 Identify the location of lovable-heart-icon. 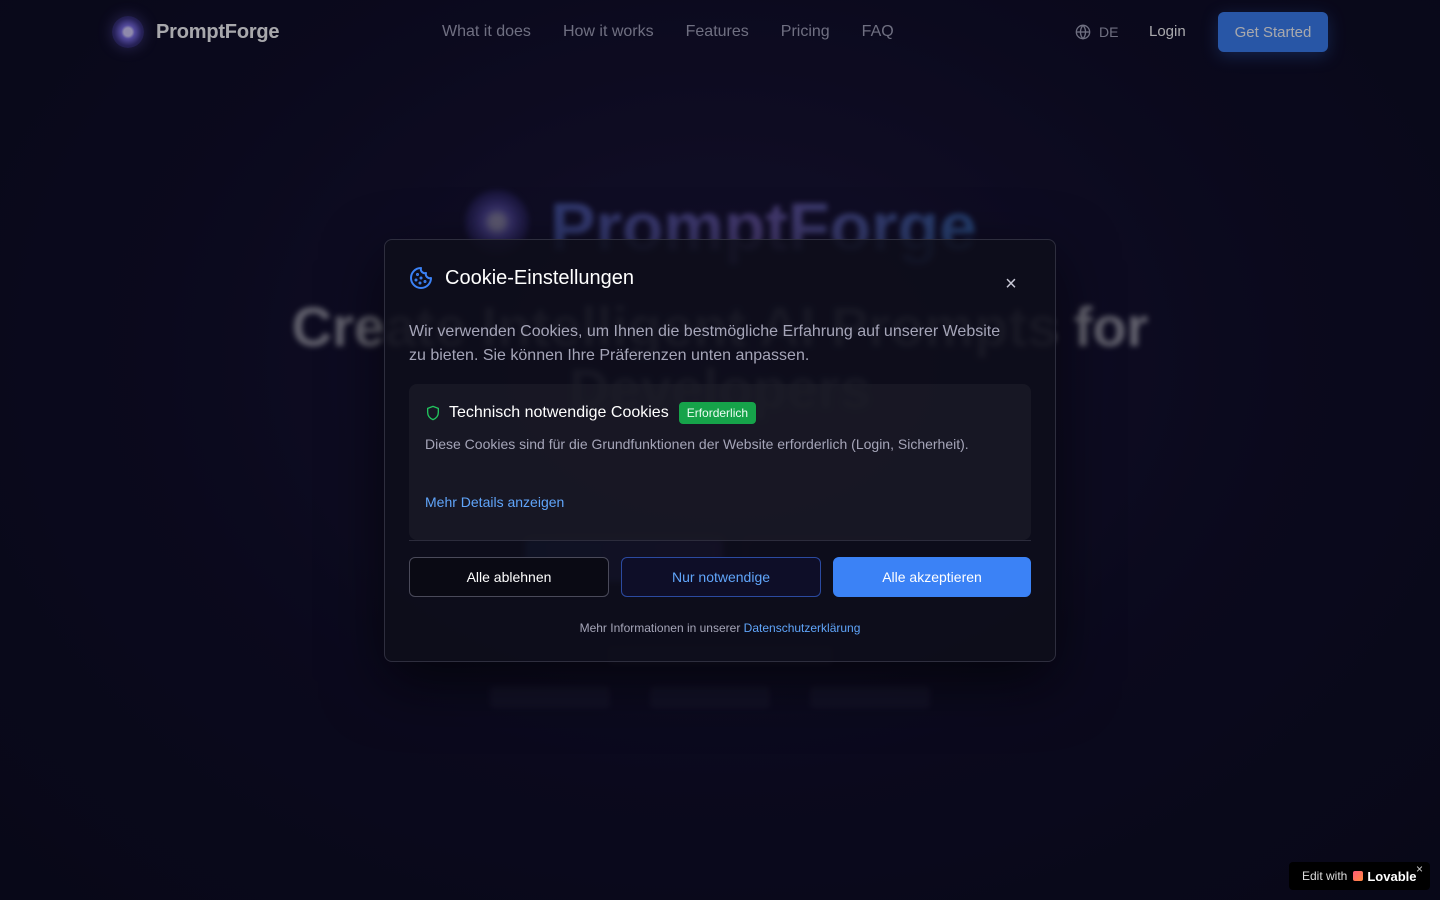
(1358, 876).